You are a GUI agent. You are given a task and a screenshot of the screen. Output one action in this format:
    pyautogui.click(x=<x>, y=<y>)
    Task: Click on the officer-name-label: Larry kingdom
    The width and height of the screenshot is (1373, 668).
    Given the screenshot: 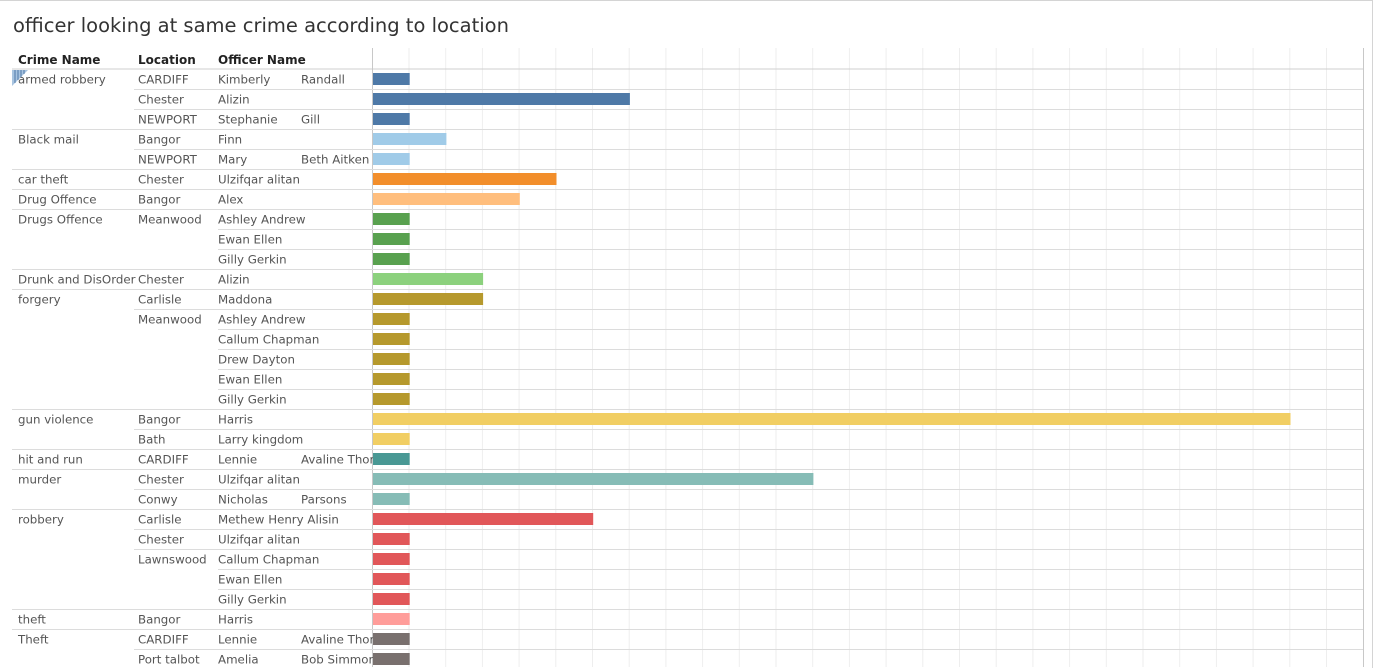 What is the action you would take?
    pyautogui.click(x=260, y=440)
    